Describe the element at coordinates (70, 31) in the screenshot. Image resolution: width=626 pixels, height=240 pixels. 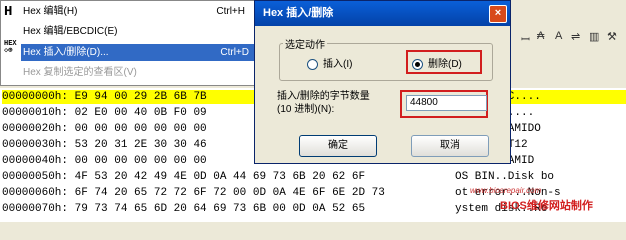
I see `menu-item-label: Hex 编辑/EBCDIC(E)` at that location.